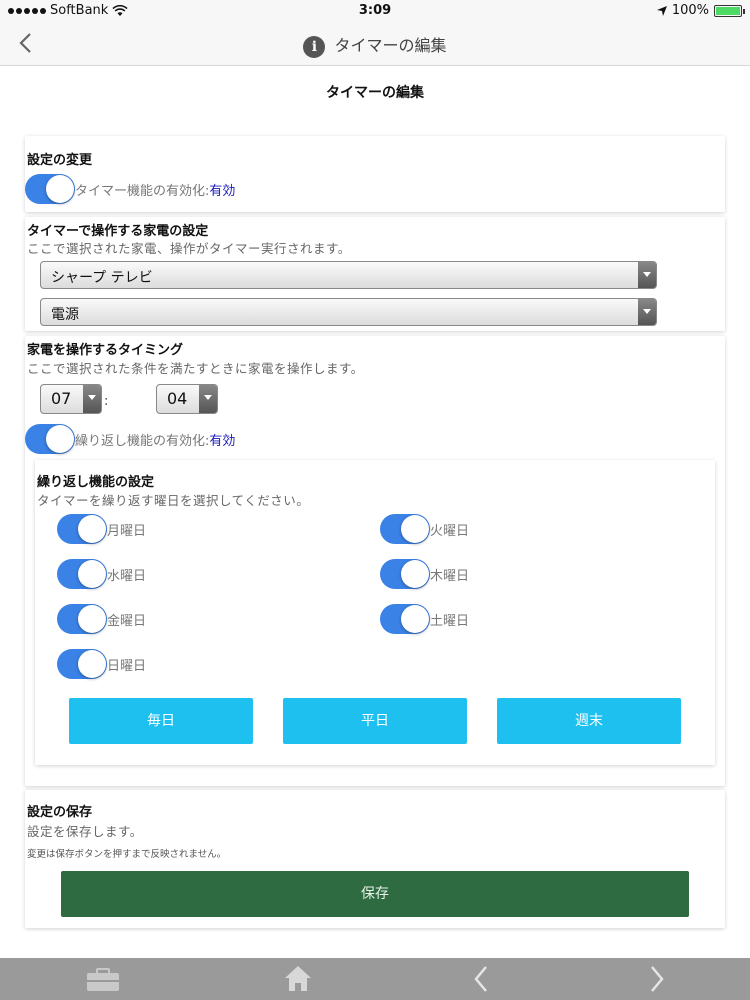 This screenshot has height=1000, width=750. I want to click on weekend-button: 週末, so click(589, 721).